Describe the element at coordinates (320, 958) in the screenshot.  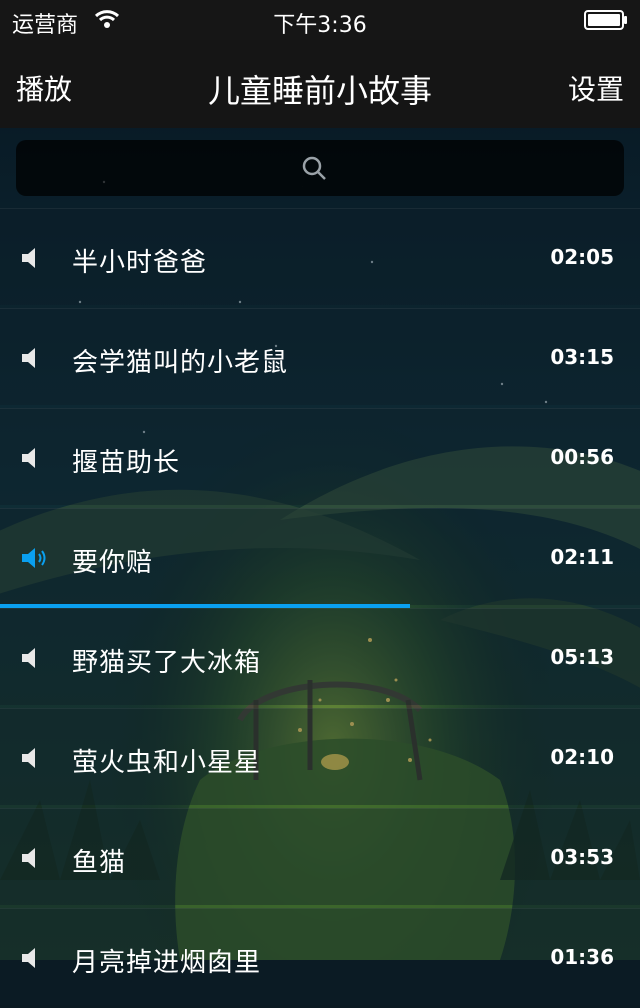
I see `story-row: 月亮掉进烟囱里 01:36` at that location.